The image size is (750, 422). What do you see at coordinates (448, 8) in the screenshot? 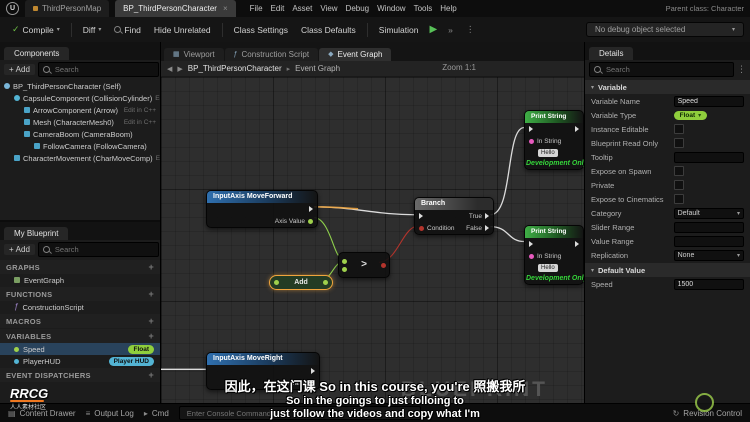
I see `menu-help: Help` at bounding box center [448, 8].